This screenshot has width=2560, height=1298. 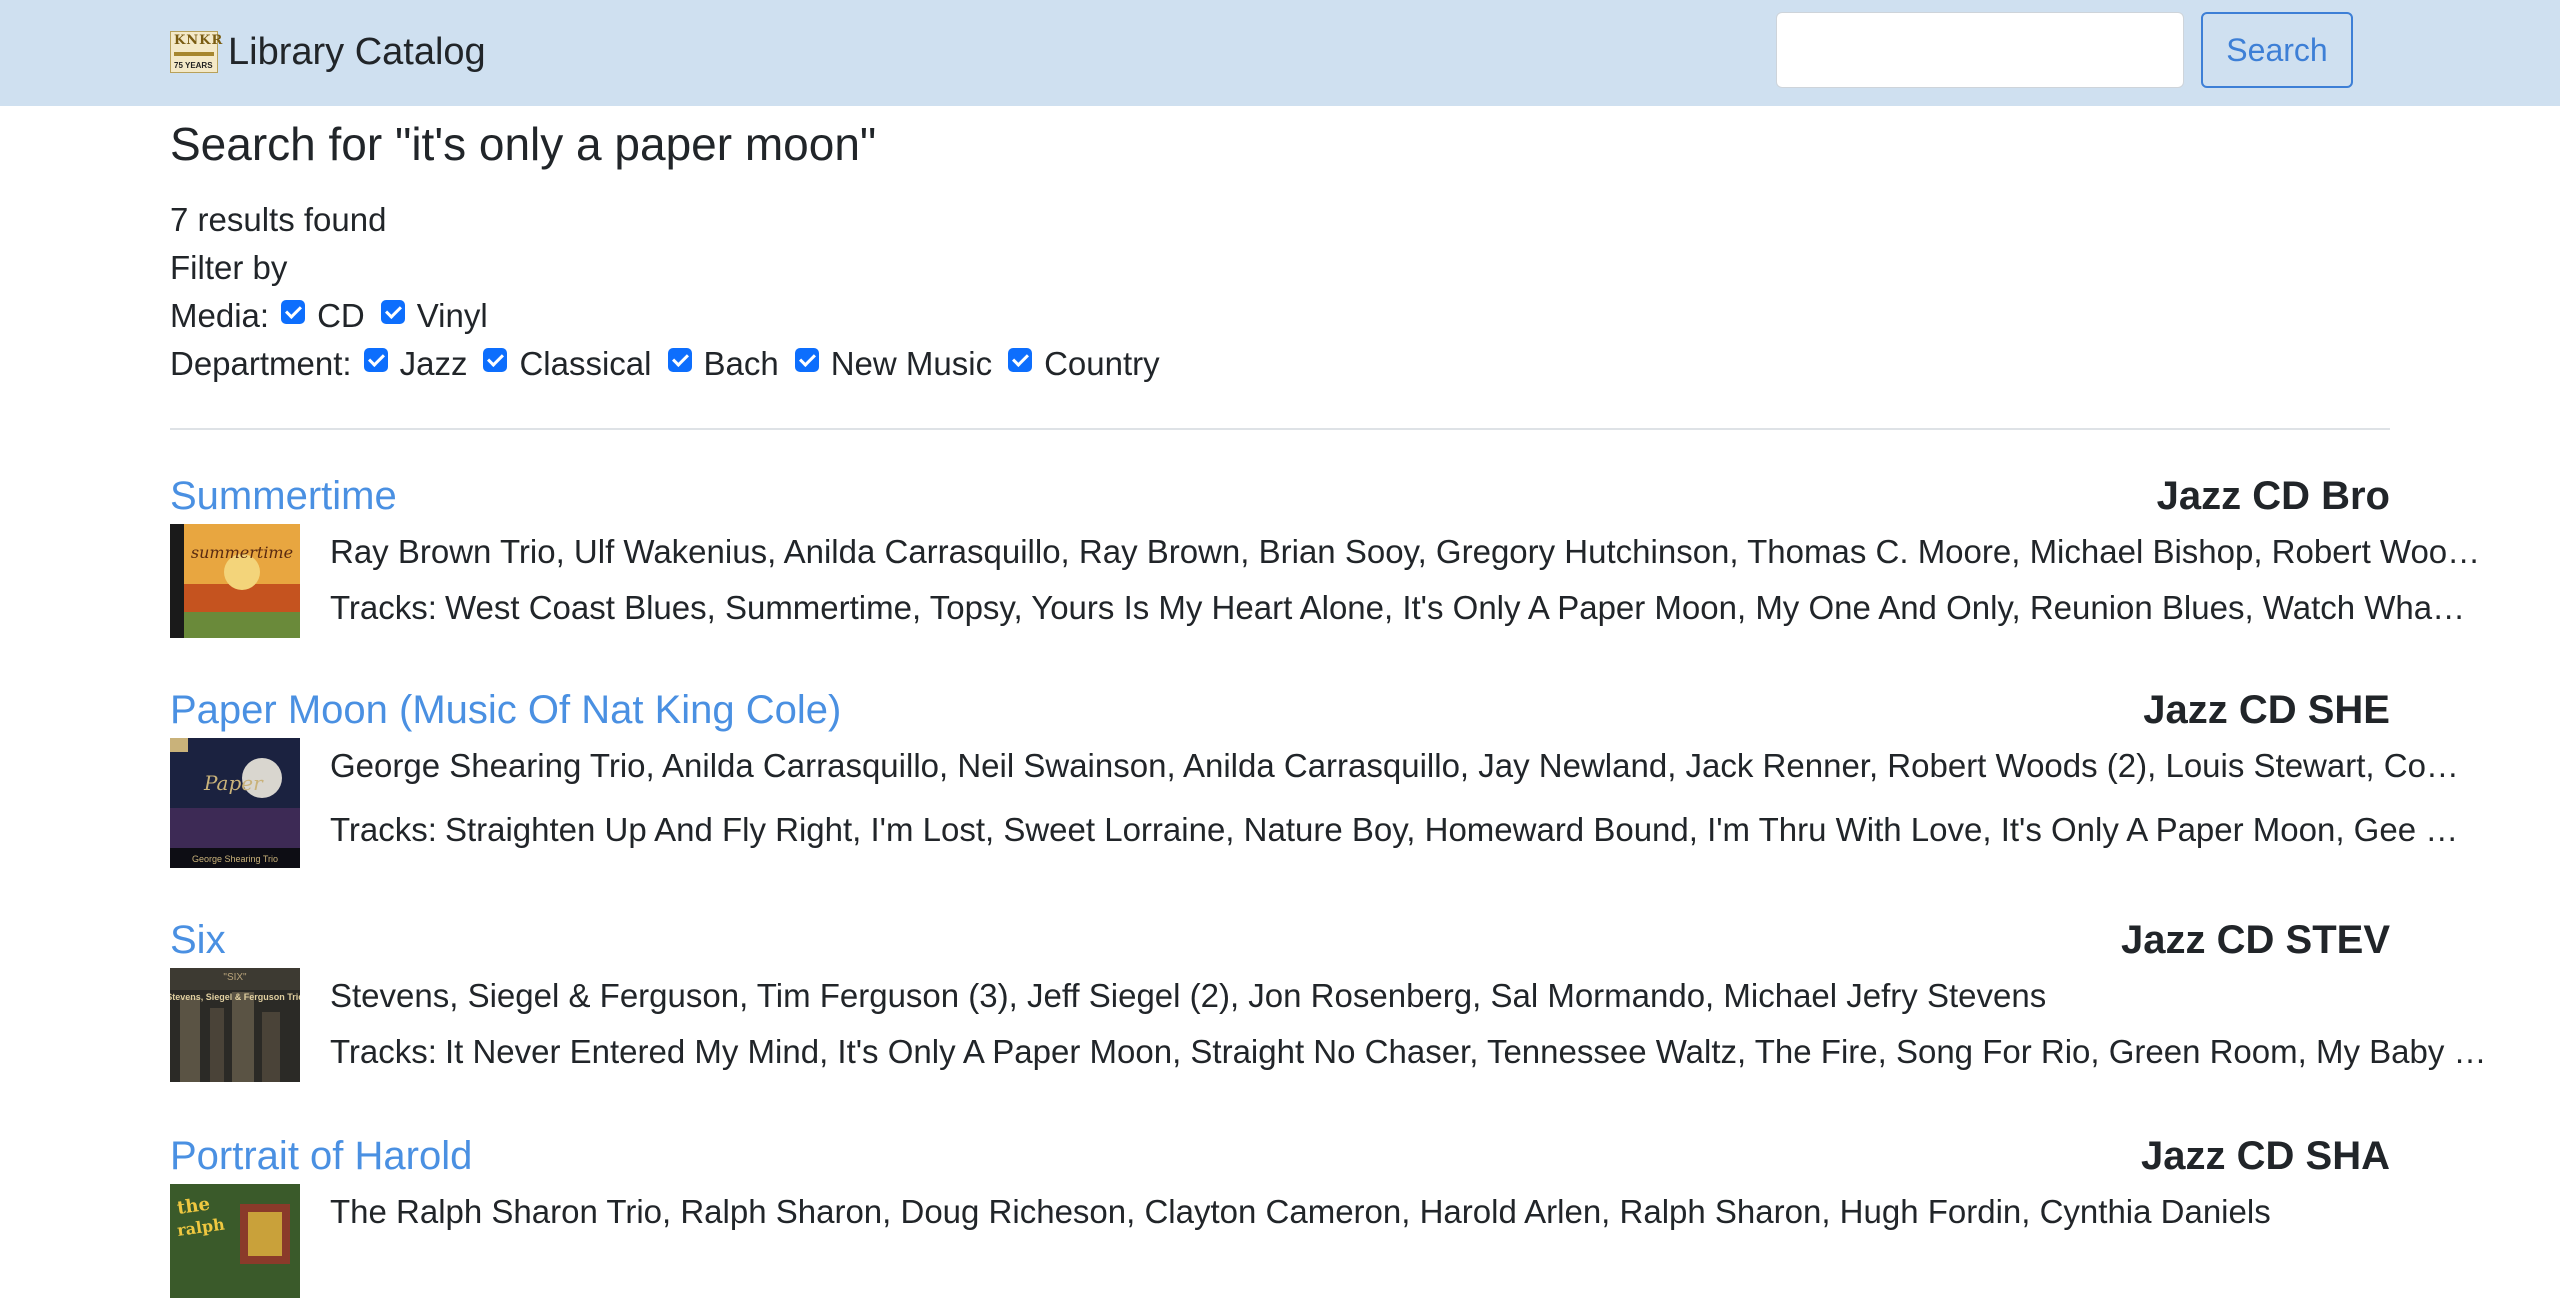 What do you see at coordinates (197, 52) in the screenshot?
I see `station-logo: KNKR 75 YEARS` at bounding box center [197, 52].